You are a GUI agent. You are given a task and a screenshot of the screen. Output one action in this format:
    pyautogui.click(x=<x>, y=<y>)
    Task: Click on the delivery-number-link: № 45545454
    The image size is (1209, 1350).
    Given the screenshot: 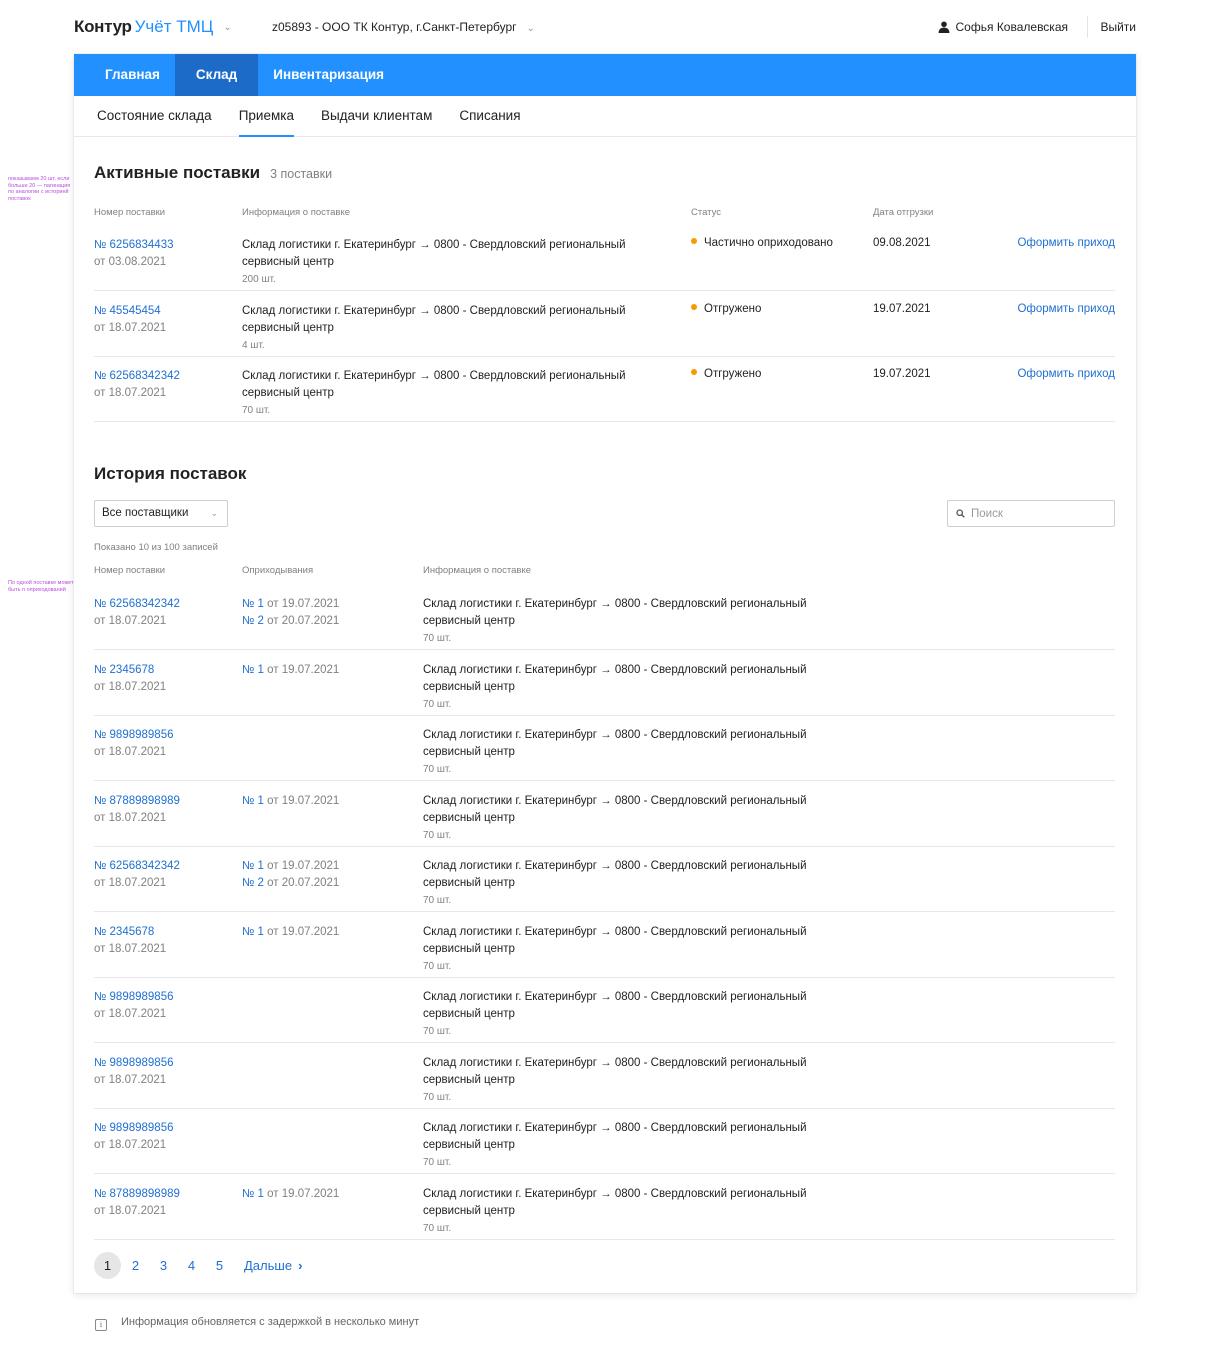 What is the action you would take?
    pyautogui.click(x=130, y=311)
    